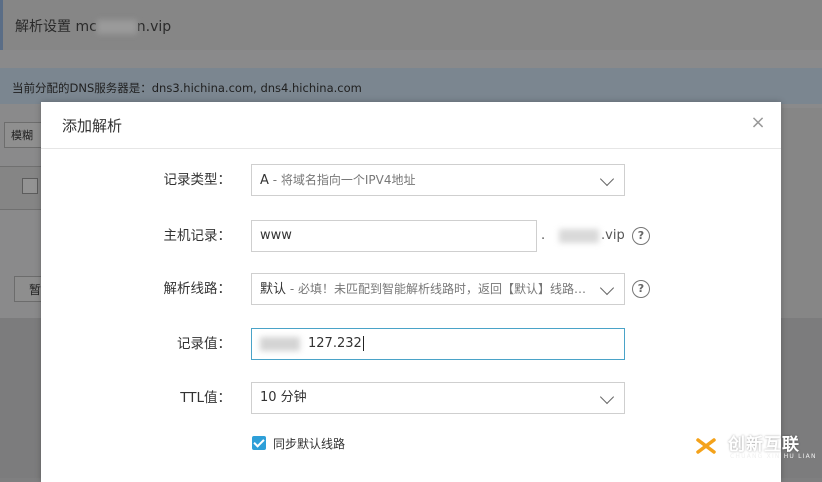 The height and width of the screenshot is (482, 822). Describe the element at coordinates (197, 289) in the screenshot. I see `resolution-line-label: 解析线路：` at that location.